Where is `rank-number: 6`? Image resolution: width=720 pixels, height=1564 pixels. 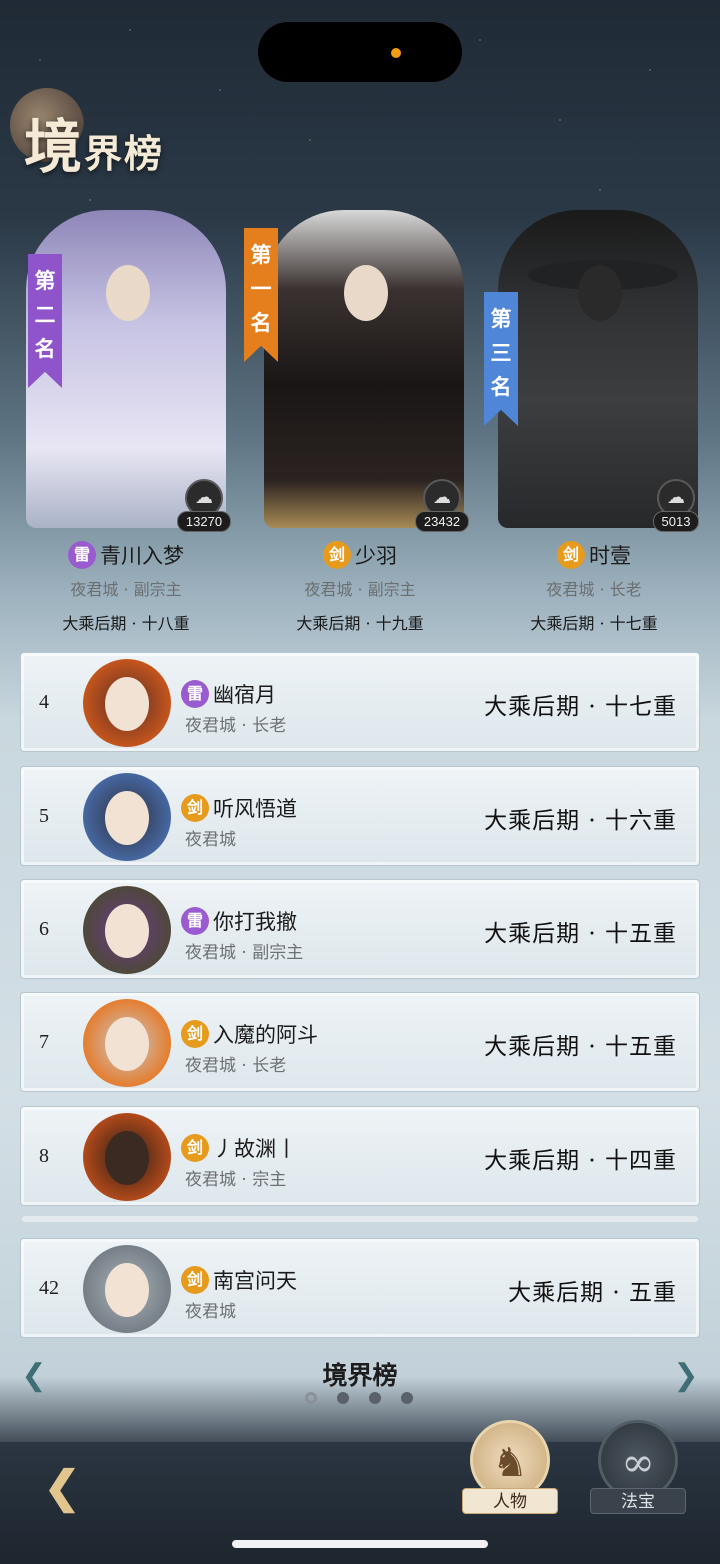 rank-number: 6 is located at coordinates (44, 929).